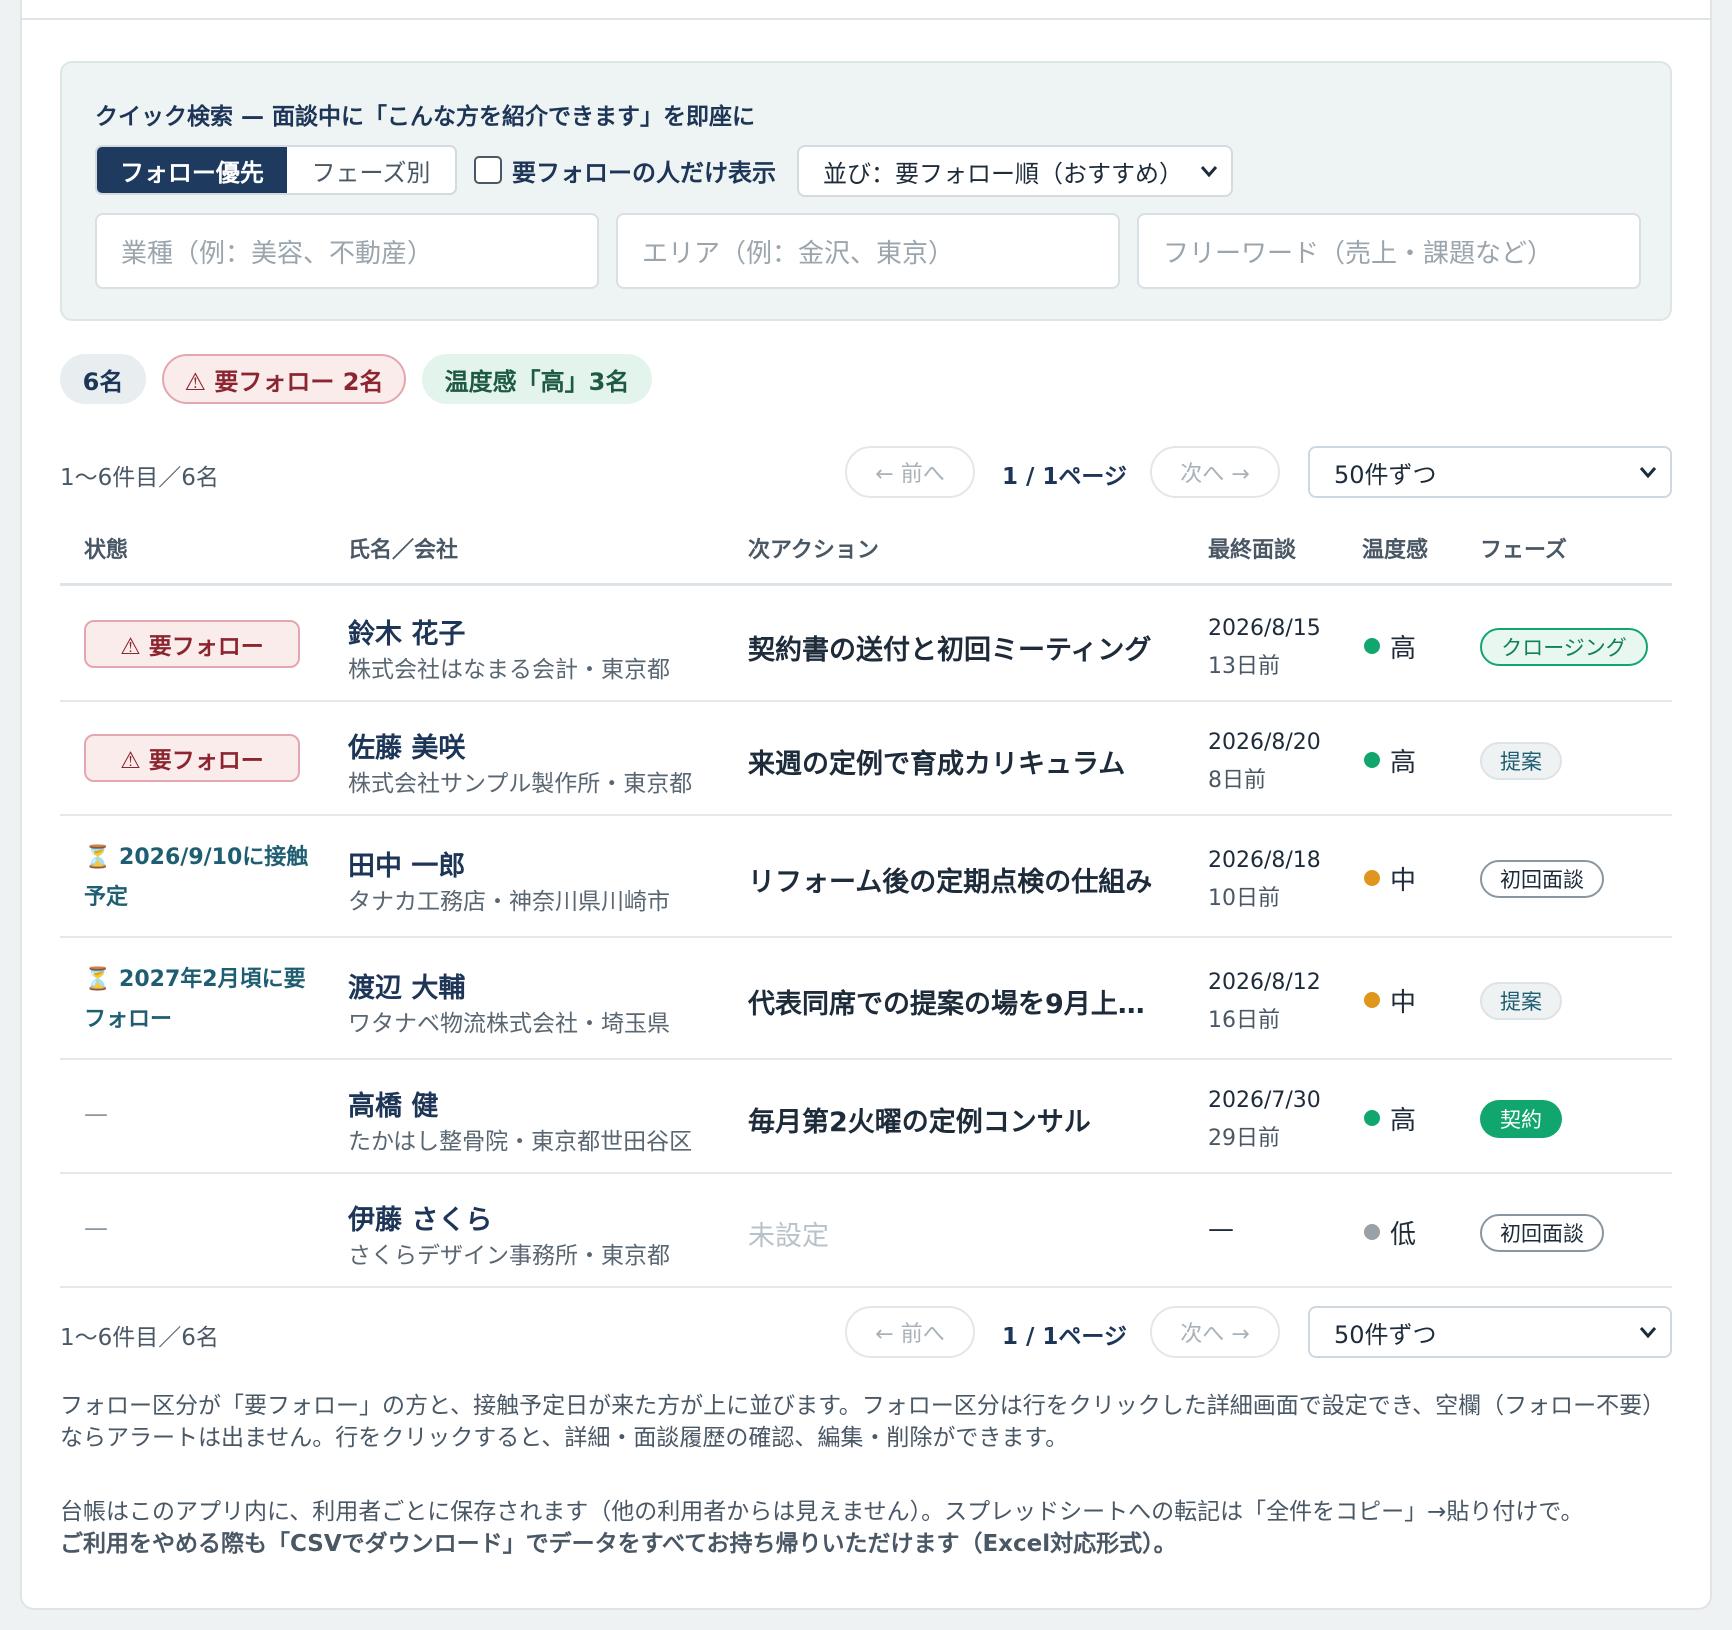 The height and width of the screenshot is (1630, 1732). I want to click on days-ago: 16日前, so click(1244, 1020).